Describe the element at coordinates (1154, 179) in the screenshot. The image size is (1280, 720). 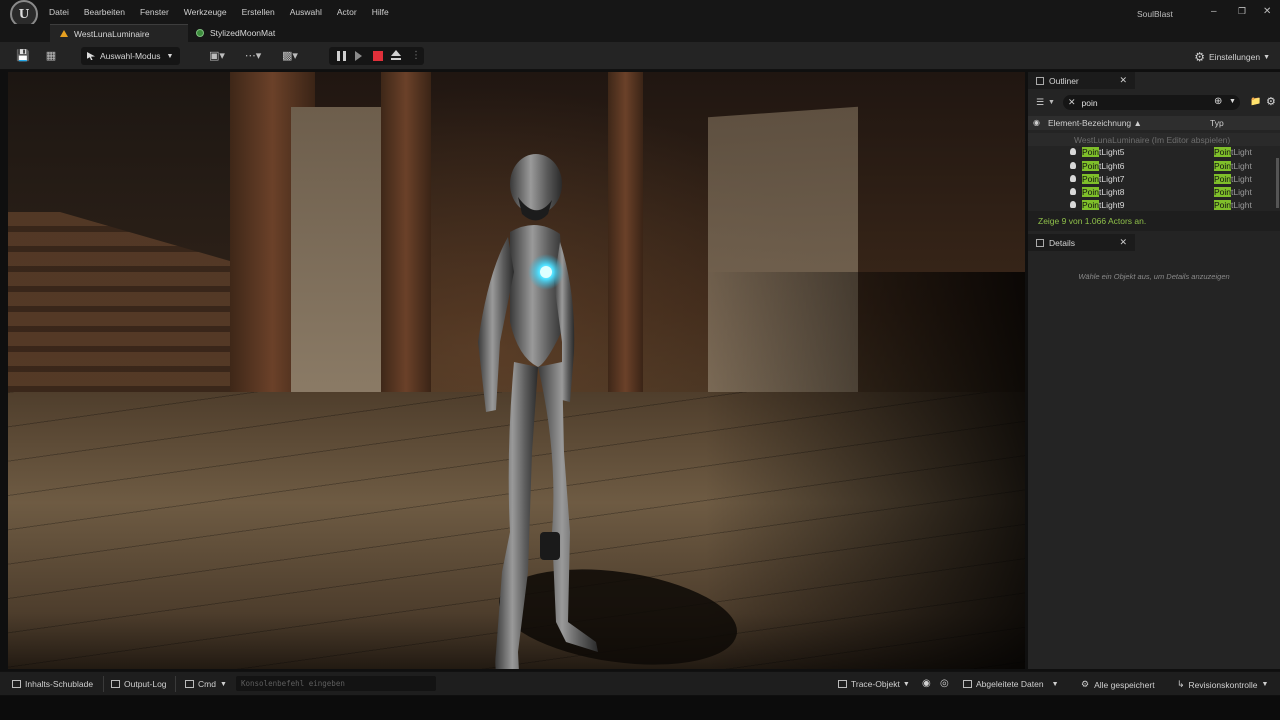
I see `table-row: PointLight7 PointLight` at that location.